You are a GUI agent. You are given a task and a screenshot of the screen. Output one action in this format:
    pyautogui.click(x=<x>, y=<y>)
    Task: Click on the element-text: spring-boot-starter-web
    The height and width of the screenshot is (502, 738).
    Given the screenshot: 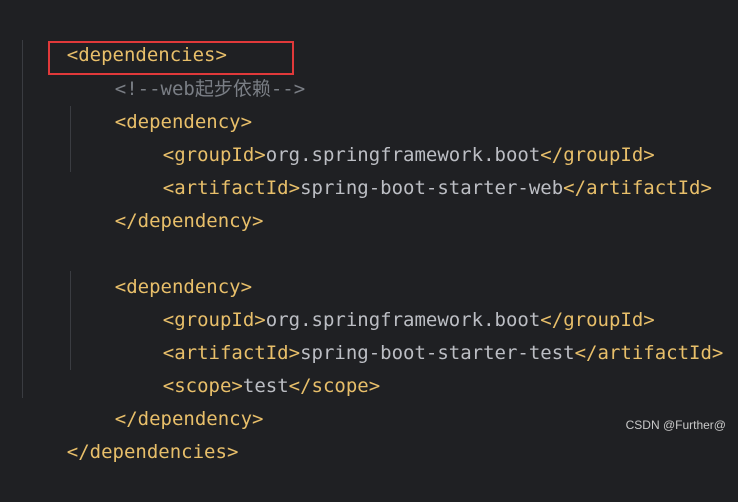 What is the action you would take?
    pyautogui.click(x=432, y=188)
    